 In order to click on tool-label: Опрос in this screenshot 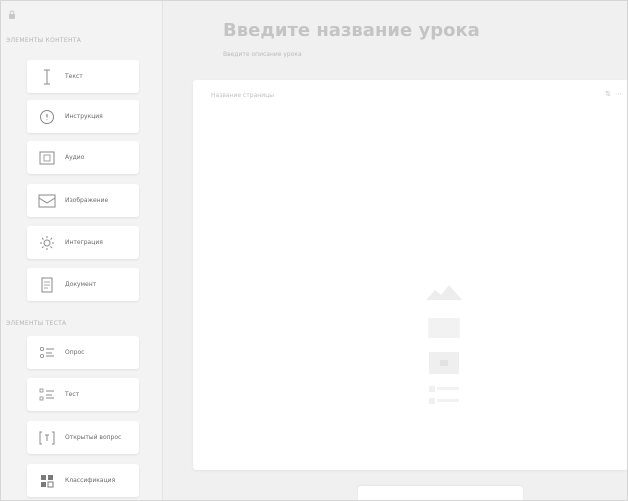, I will do `click(75, 352)`.